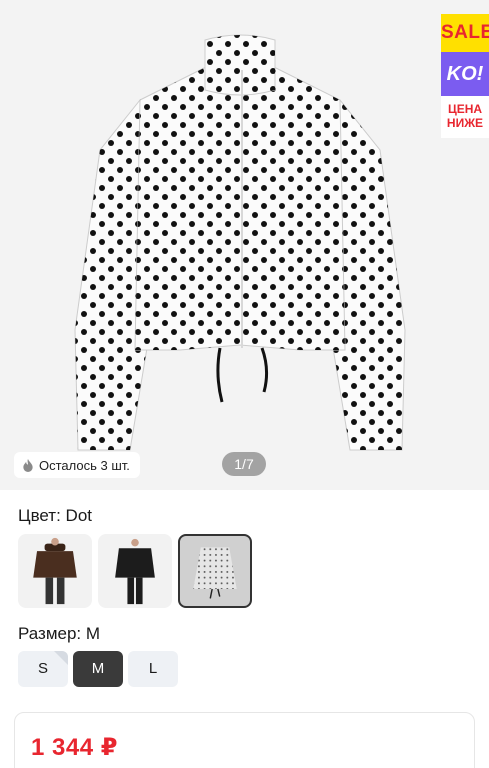 The image size is (489, 768). I want to click on color-swatch-brown, so click(55, 571).